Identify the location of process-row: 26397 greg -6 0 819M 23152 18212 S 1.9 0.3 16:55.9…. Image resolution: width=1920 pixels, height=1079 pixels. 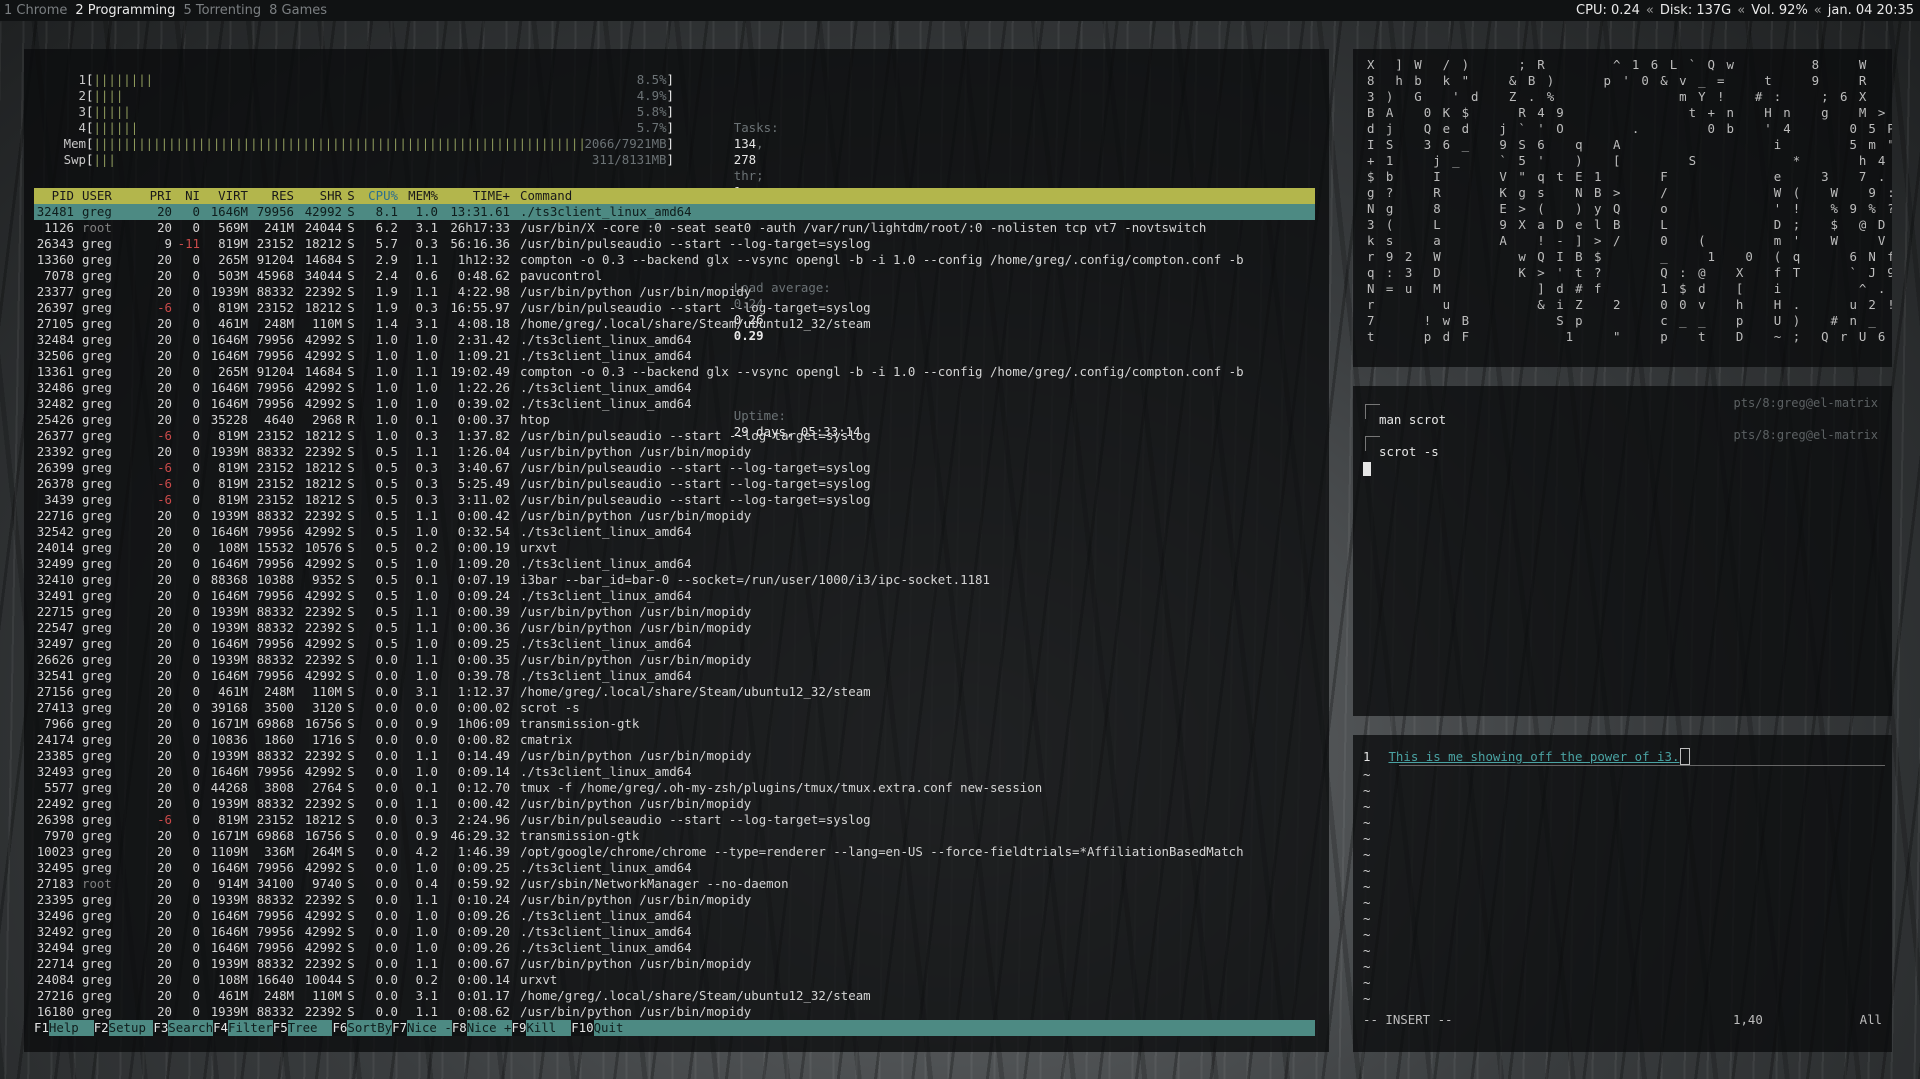
(674, 308).